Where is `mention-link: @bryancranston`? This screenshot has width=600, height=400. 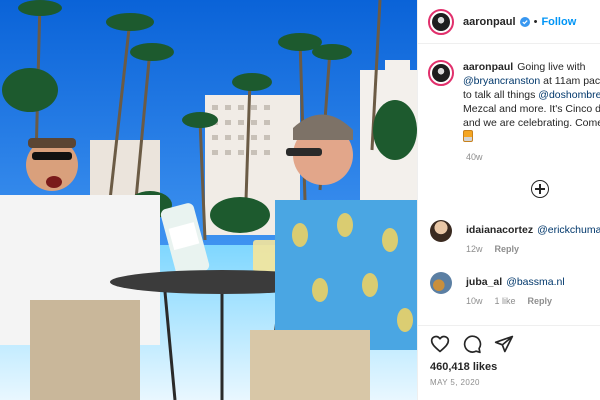
mention-link: @bryancranston is located at coordinates (501, 81).